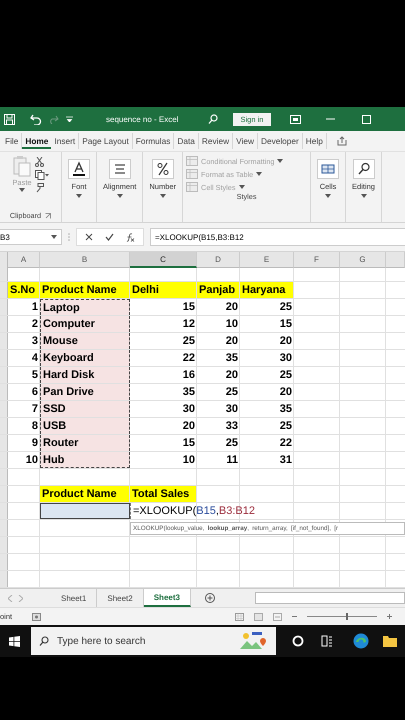 Image resolution: width=405 pixels, height=720 pixels. What do you see at coordinates (54, 119) in the screenshot?
I see `redo-icon` at bounding box center [54, 119].